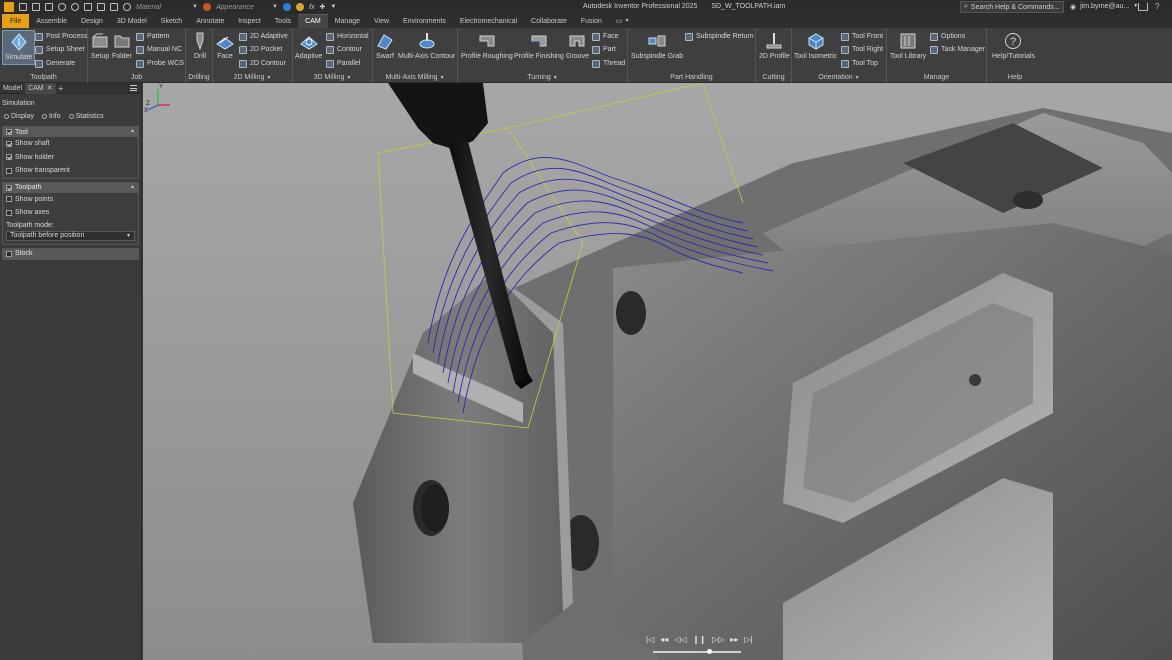 Image resolution: width=1172 pixels, height=660 pixels. I want to click on toolpath-mode-select: Toolpath before position ▼, so click(70, 235).